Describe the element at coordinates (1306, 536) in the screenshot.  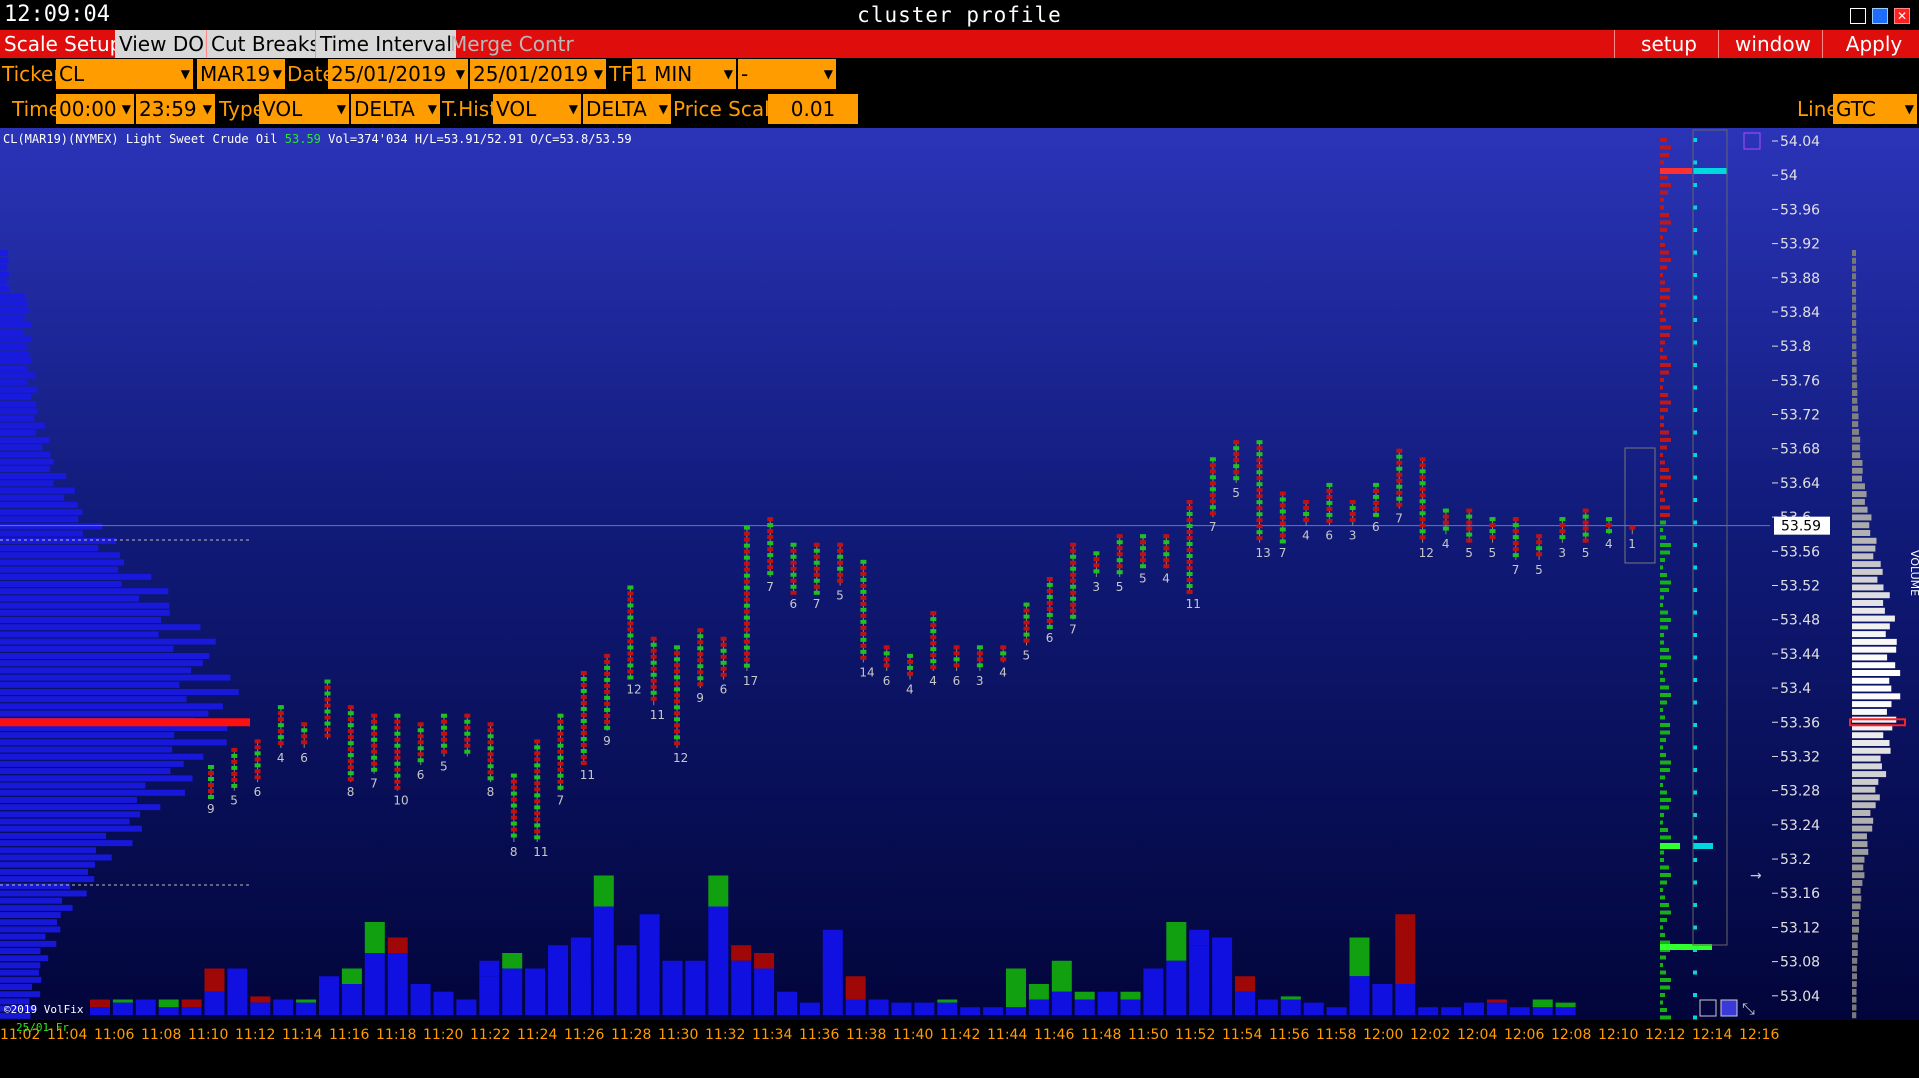
I see `candle-count-label: 4` at that location.